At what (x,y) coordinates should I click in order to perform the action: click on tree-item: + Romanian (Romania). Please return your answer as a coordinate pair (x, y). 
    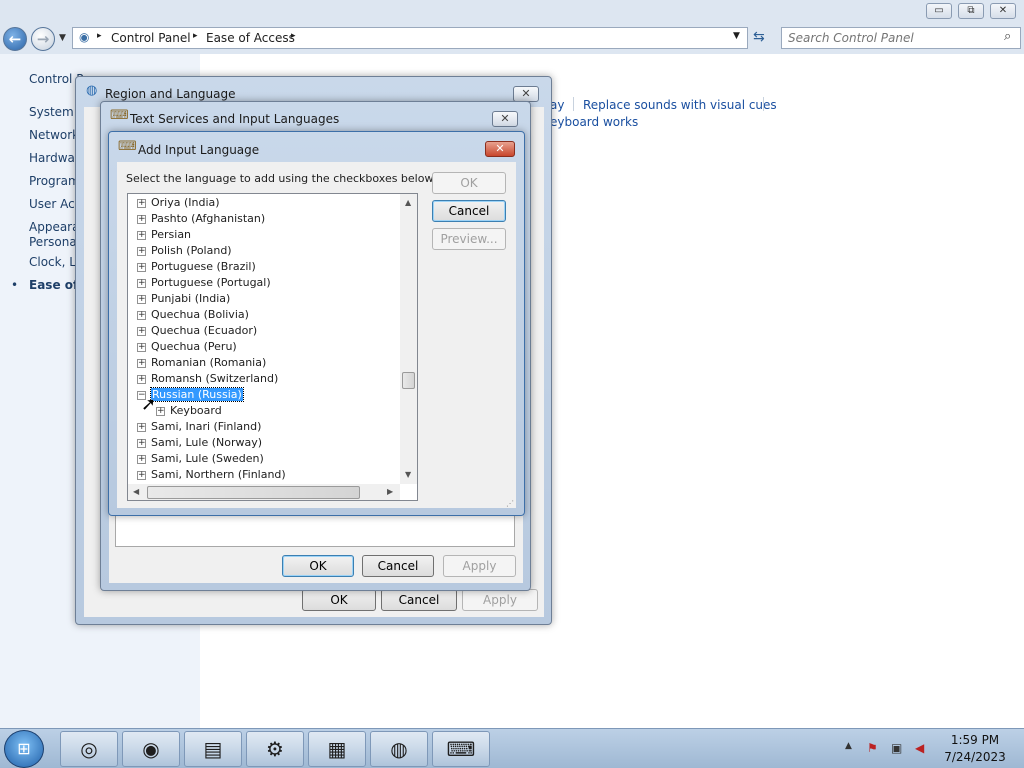
    Looking at the image, I should click on (201, 363).